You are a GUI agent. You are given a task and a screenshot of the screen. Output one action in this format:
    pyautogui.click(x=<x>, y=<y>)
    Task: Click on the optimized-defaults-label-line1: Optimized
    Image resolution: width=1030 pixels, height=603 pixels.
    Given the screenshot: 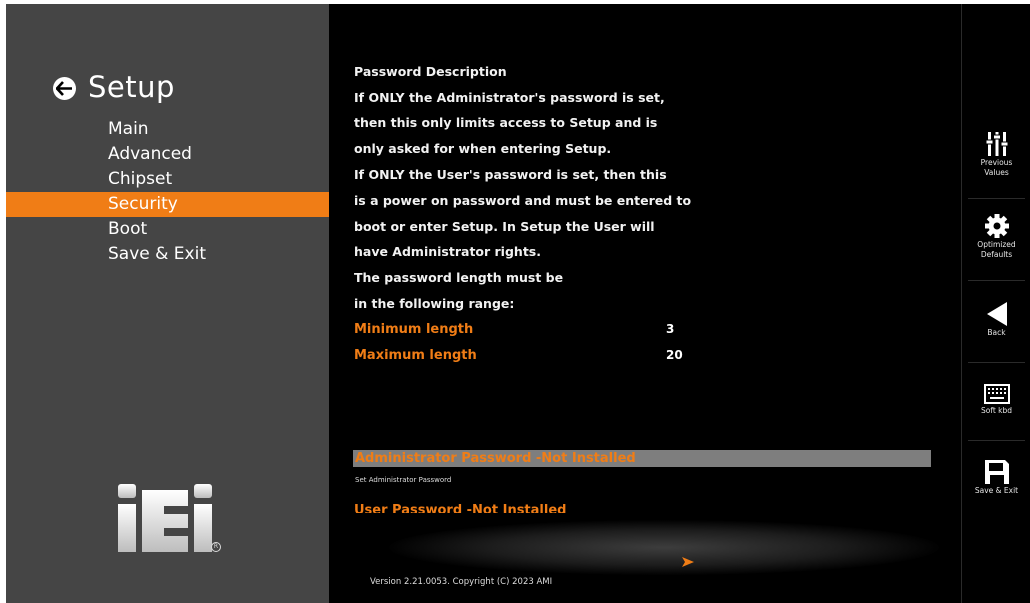 What is the action you would take?
    pyautogui.click(x=996, y=244)
    